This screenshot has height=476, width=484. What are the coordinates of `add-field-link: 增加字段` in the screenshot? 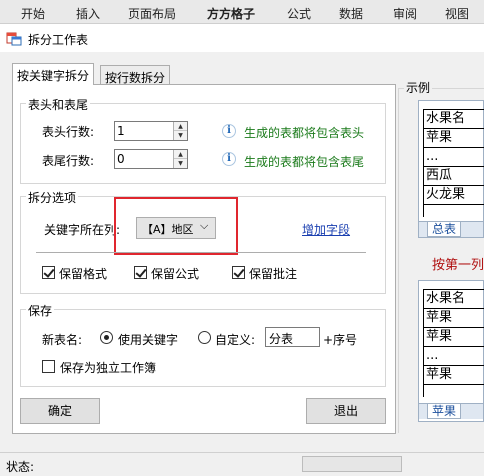 It's located at (326, 229).